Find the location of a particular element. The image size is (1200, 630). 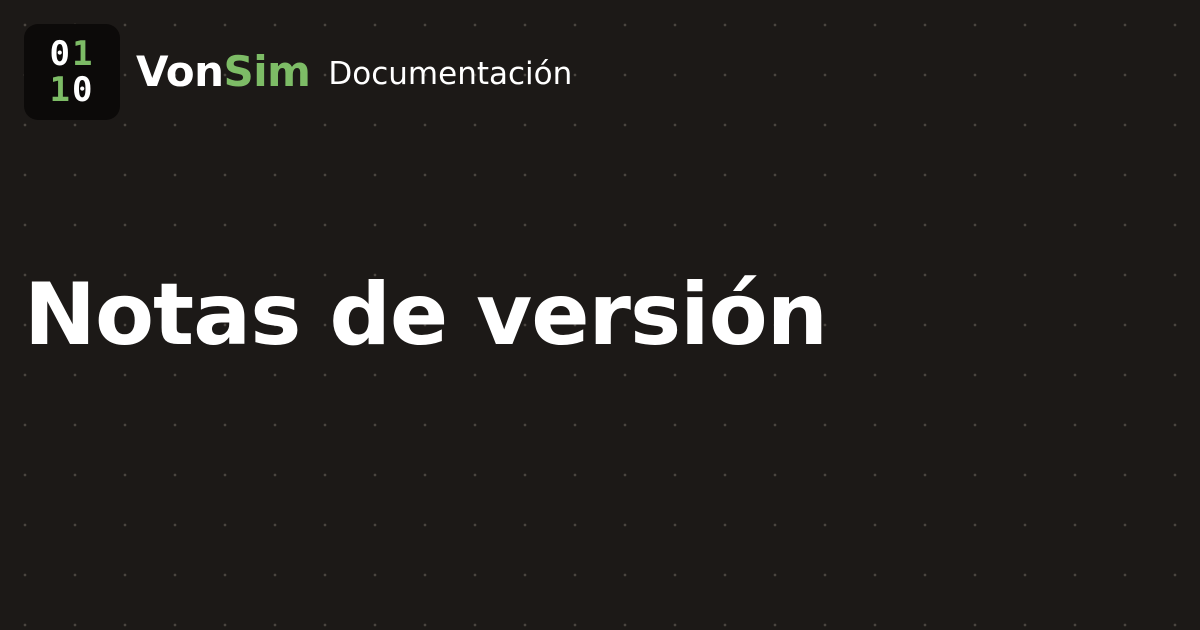

vonsim-logo-icon: 01 10 is located at coordinates (72, 72).